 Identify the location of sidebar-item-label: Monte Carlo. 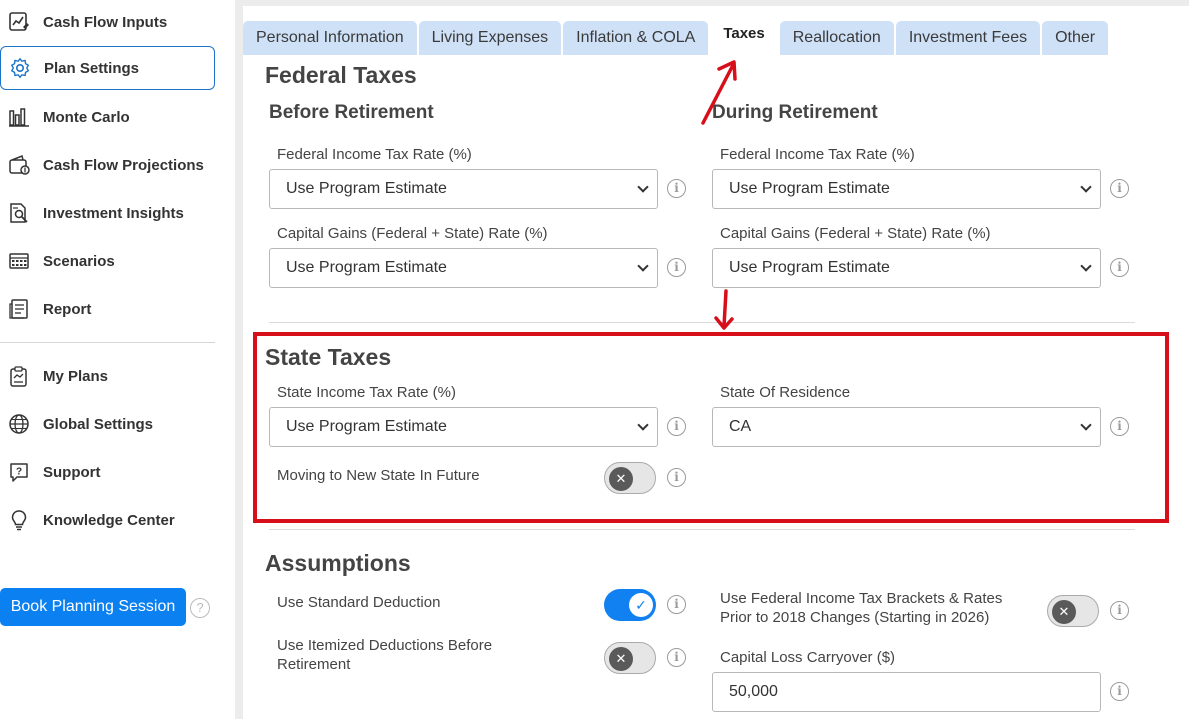
(86, 117).